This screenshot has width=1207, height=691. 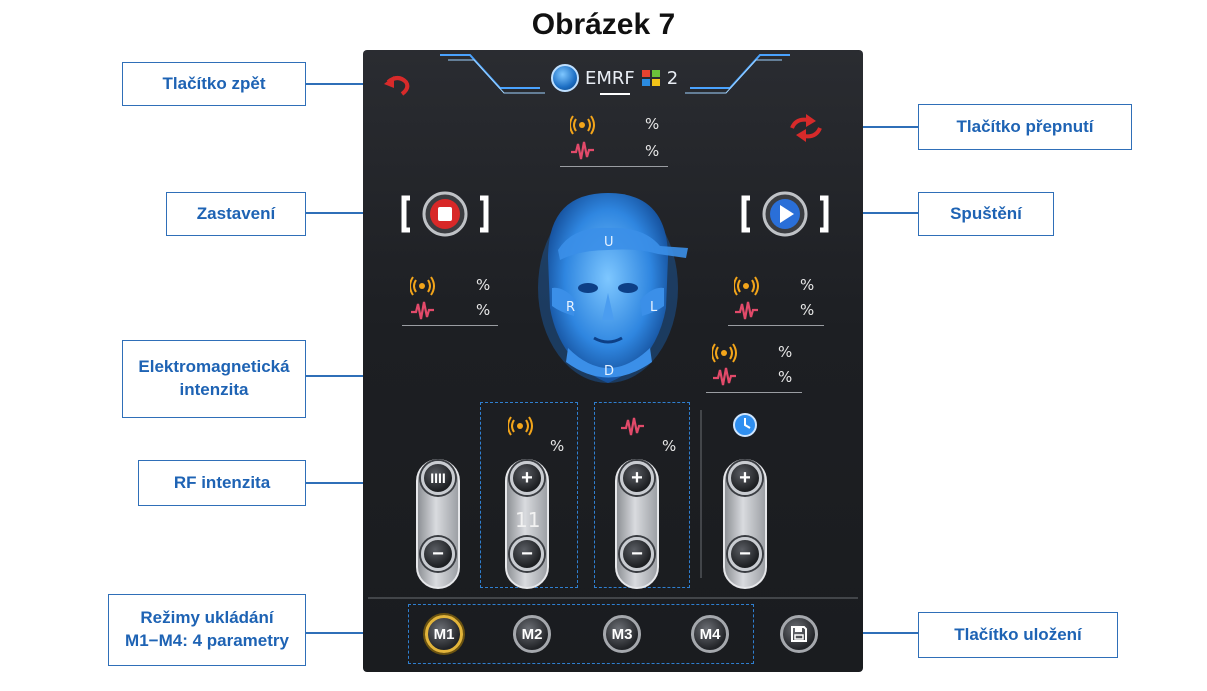 I want to click on em-plus-button: +, so click(x=527, y=478).